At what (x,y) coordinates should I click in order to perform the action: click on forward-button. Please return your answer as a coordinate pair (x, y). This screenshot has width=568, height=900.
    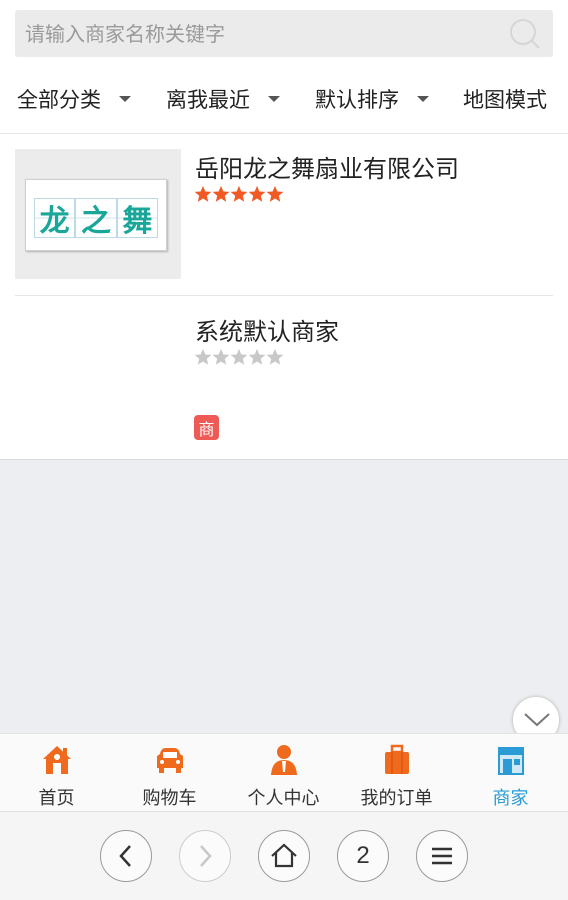
    Looking at the image, I should click on (205, 856).